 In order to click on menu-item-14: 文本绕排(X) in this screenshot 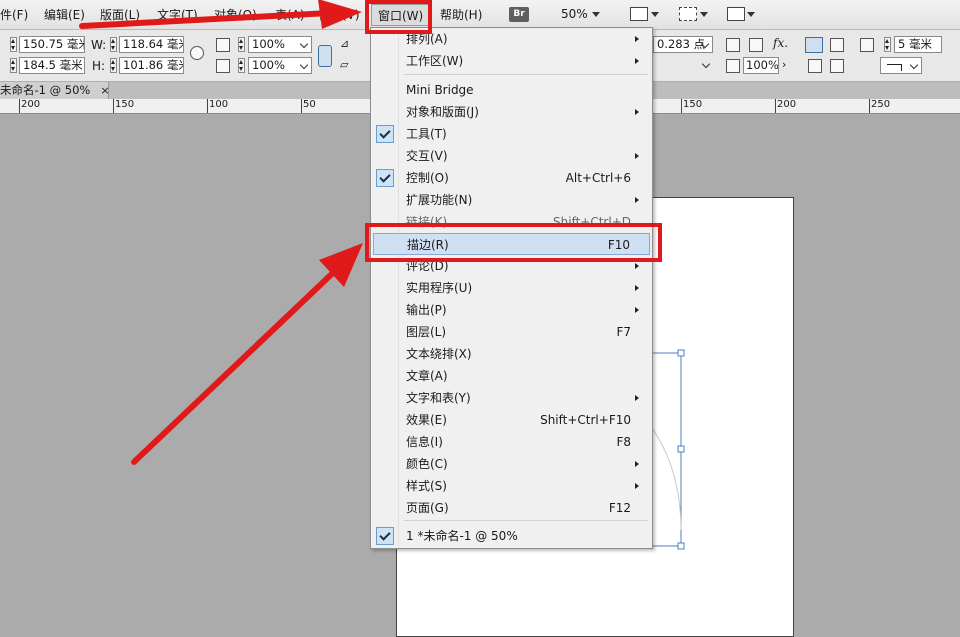, I will do `click(511, 354)`.